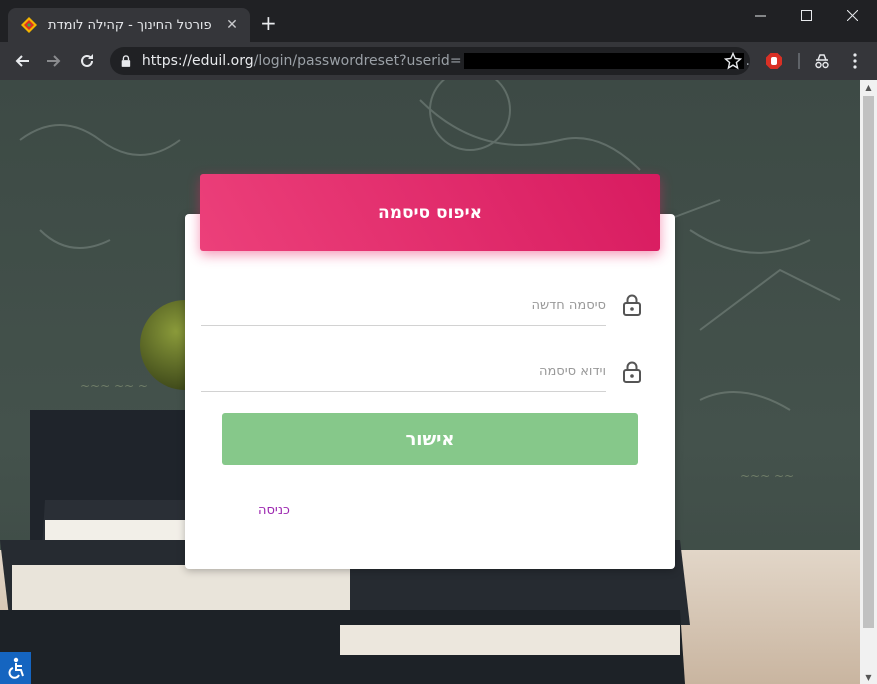 Image resolution: width=877 pixels, height=684 pixels. What do you see at coordinates (357, 61) in the screenshot?
I see `url-path: /login/passwordreset?userid=` at bounding box center [357, 61].